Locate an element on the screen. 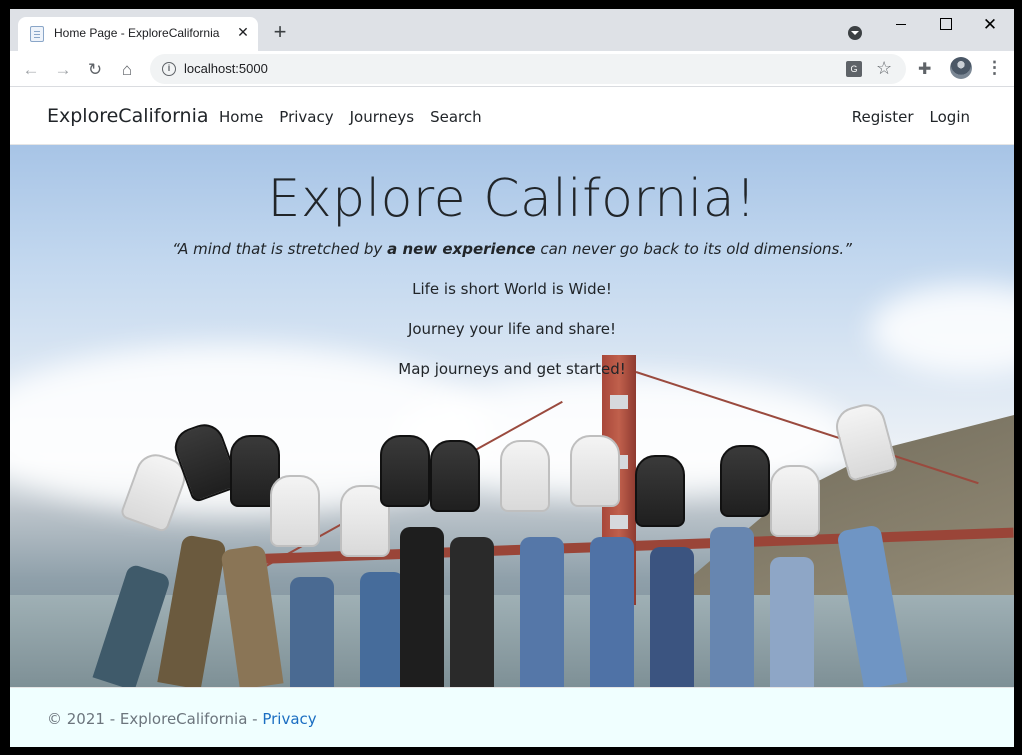 Image resolution: width=1022 pixels, height=755 pixels. translate-icon: G is located at coordinates (854, 69).